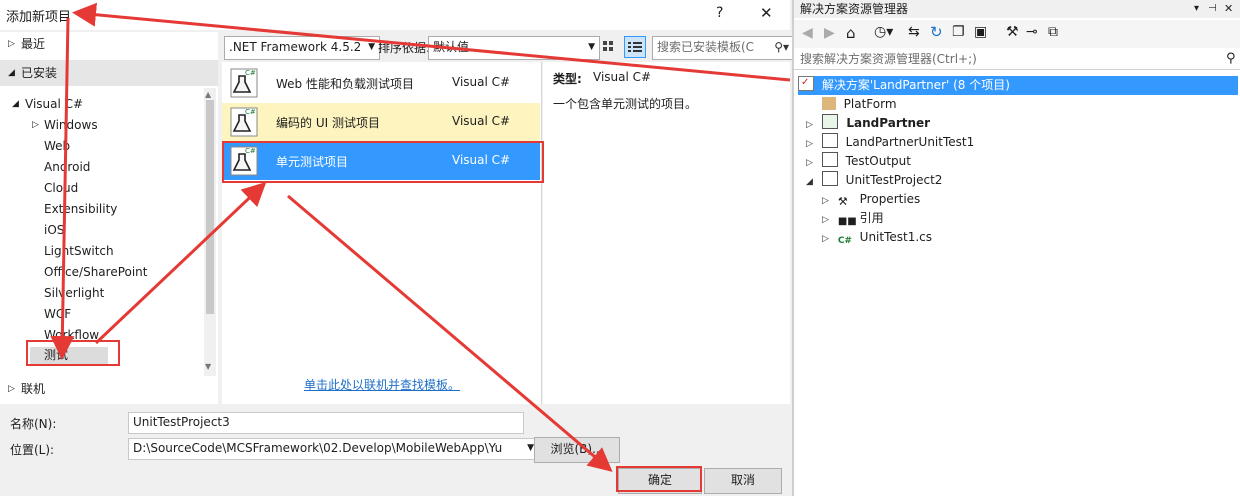 The height and width of the screenshot is (496, 1240). I want to click on template-search-placeholder: 搜索已安装模板(C, so click(706, 47).